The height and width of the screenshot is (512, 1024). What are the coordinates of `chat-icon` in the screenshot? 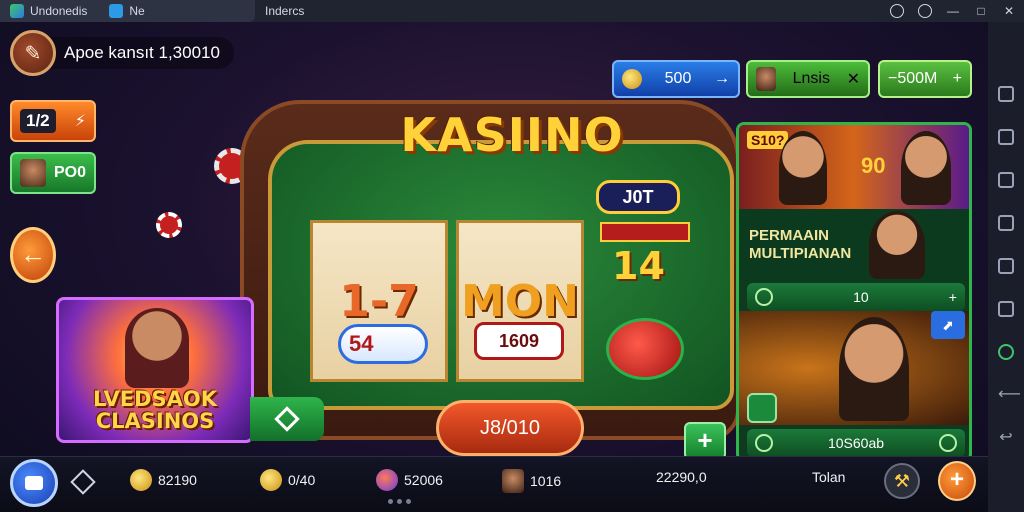 It's located at (34, 483).